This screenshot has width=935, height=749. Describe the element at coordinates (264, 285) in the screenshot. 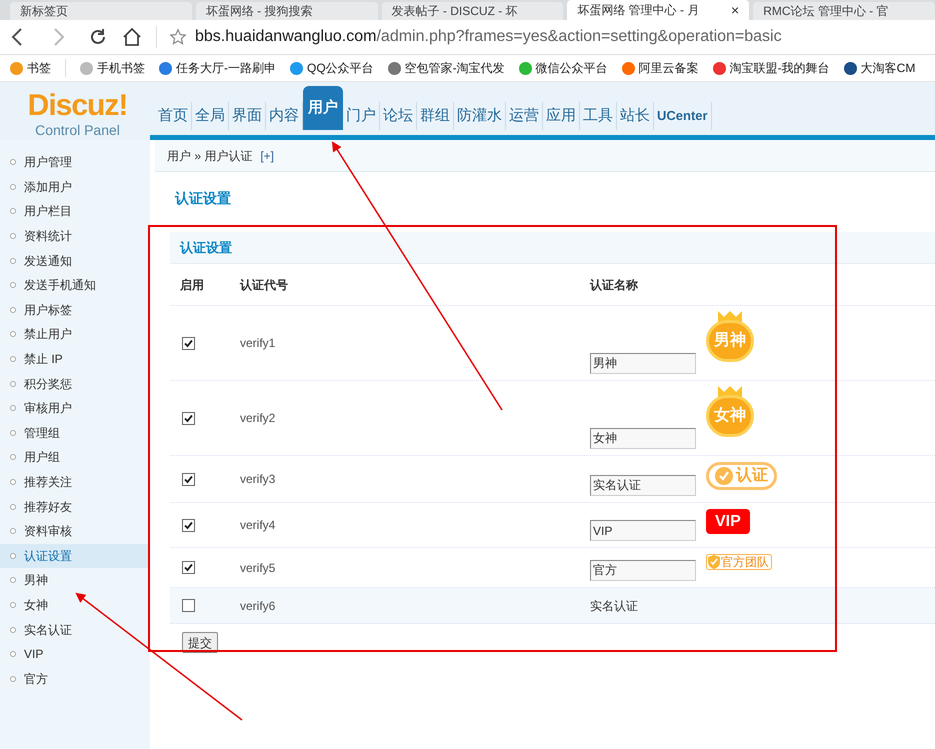

I see `column-header: 认证代号` at that location.